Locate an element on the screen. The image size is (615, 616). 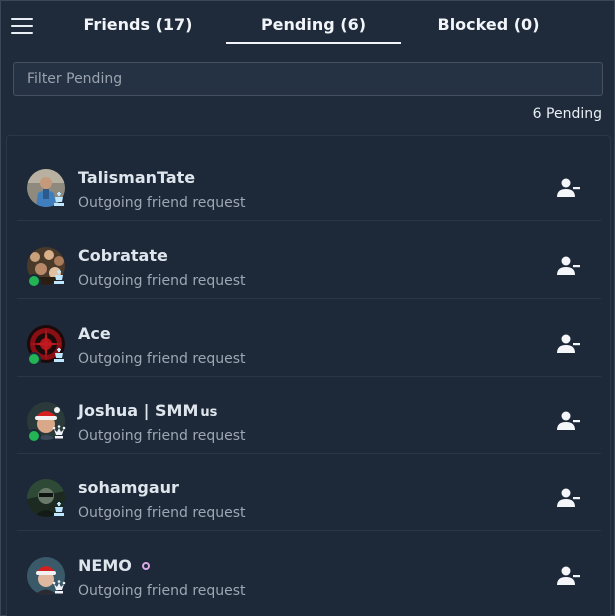
tab-friends: Friends (17) is located at coordinates (138, 30).